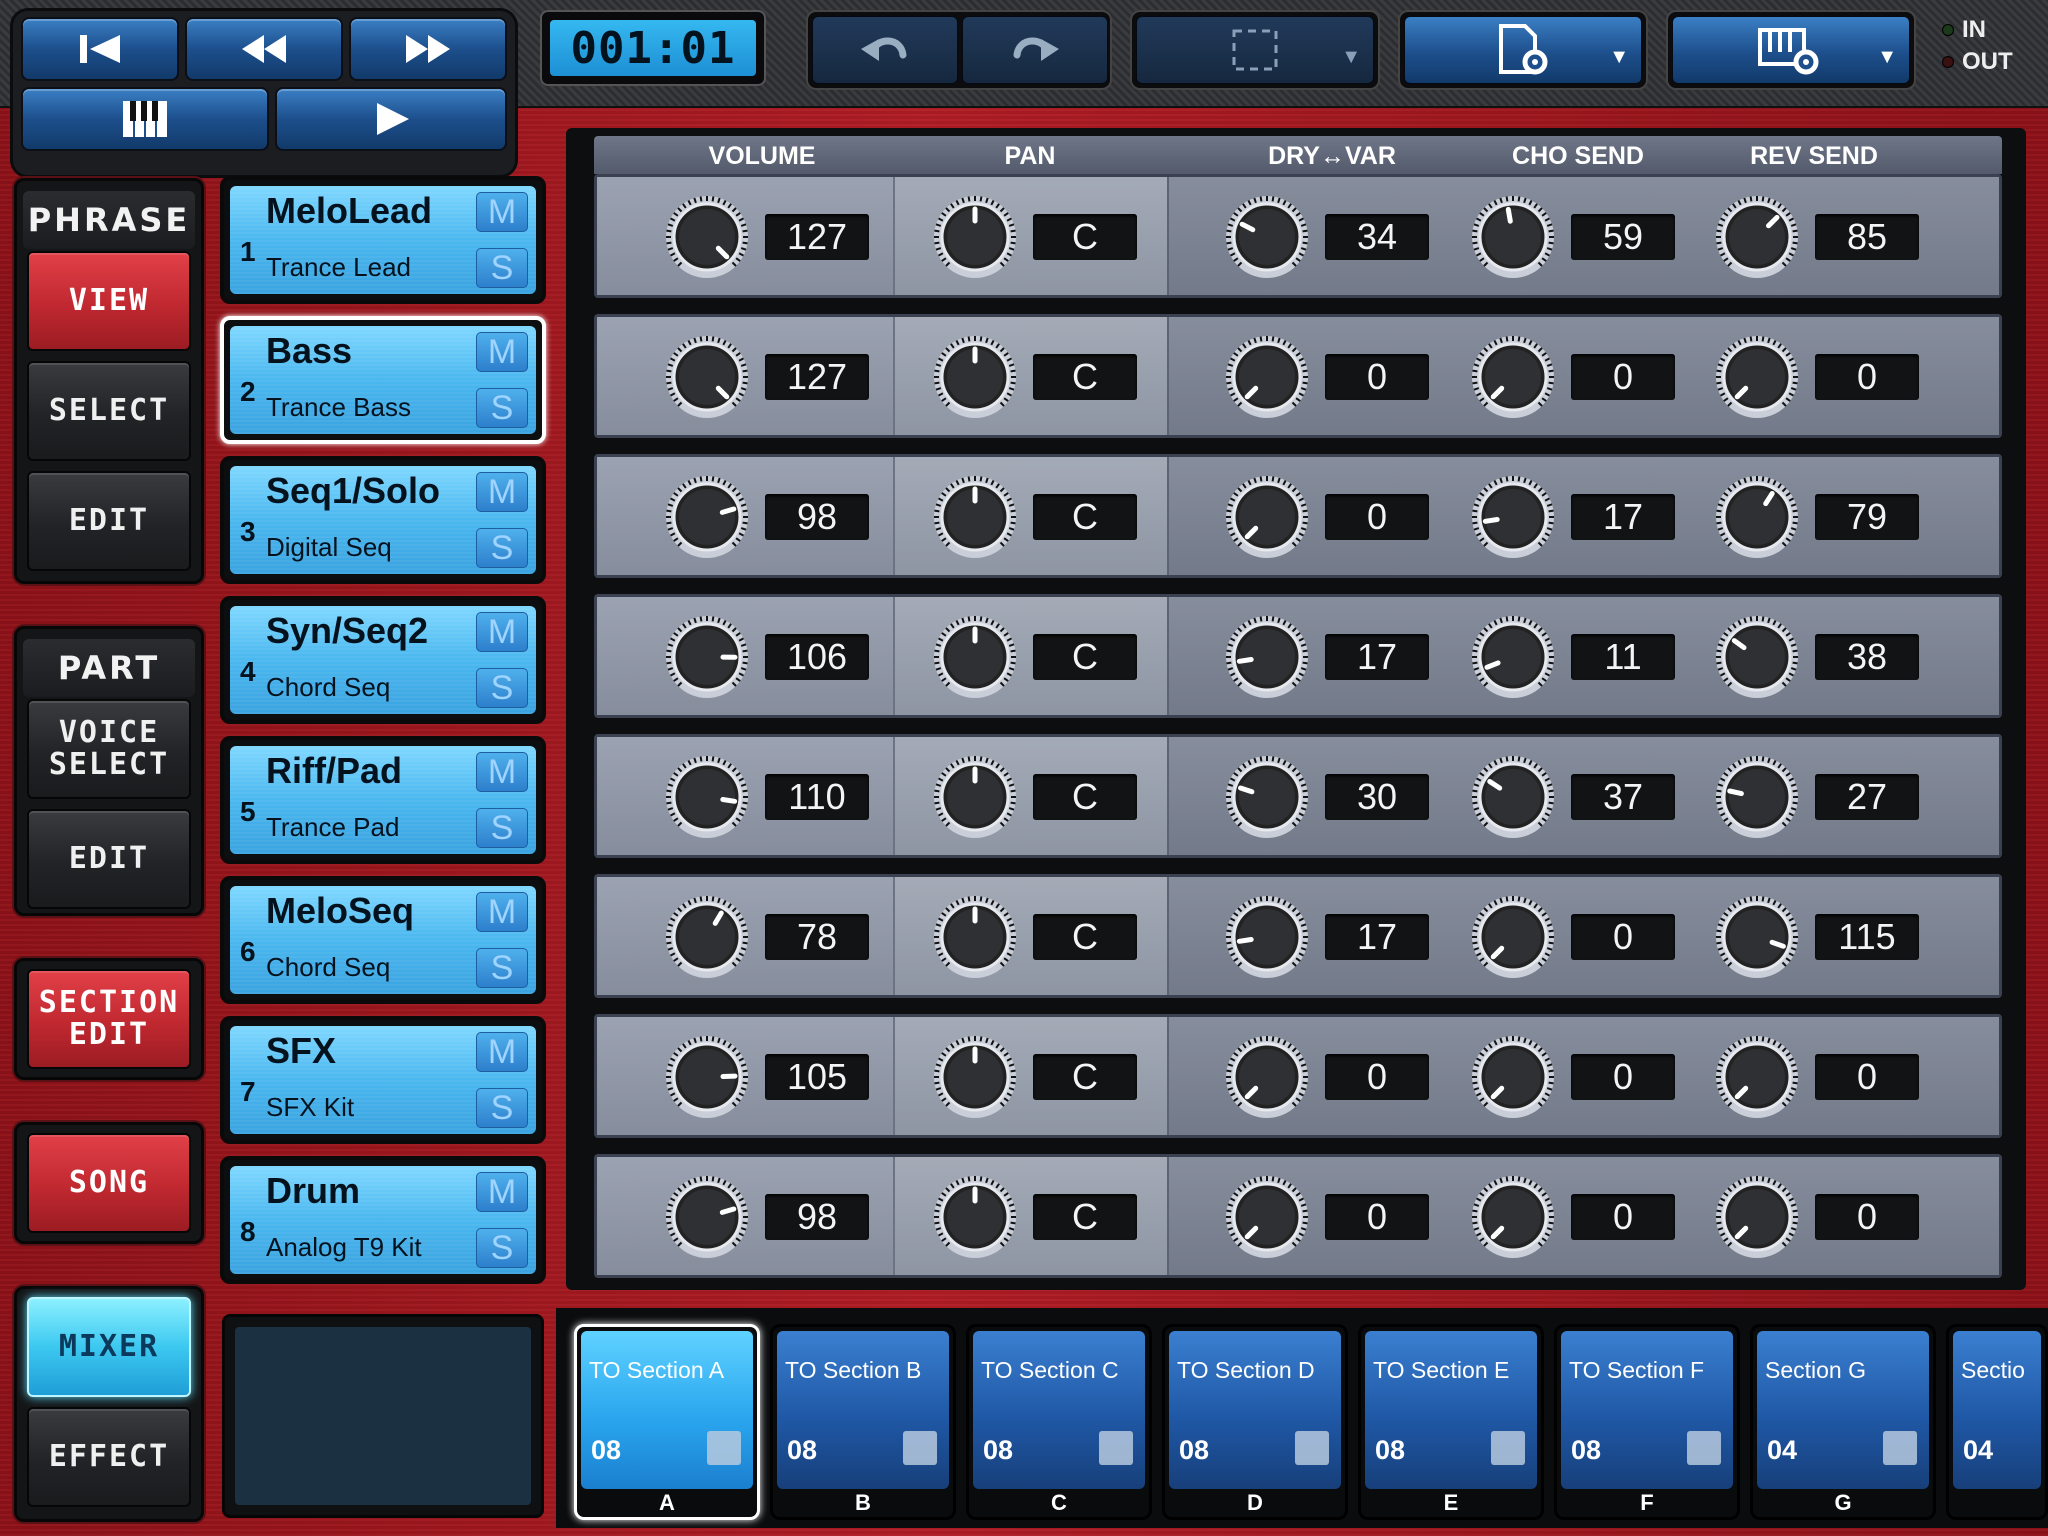  Describe the element at coordinates (109, 1183) in the screenshot. I see `song-button: SONG` at that location.